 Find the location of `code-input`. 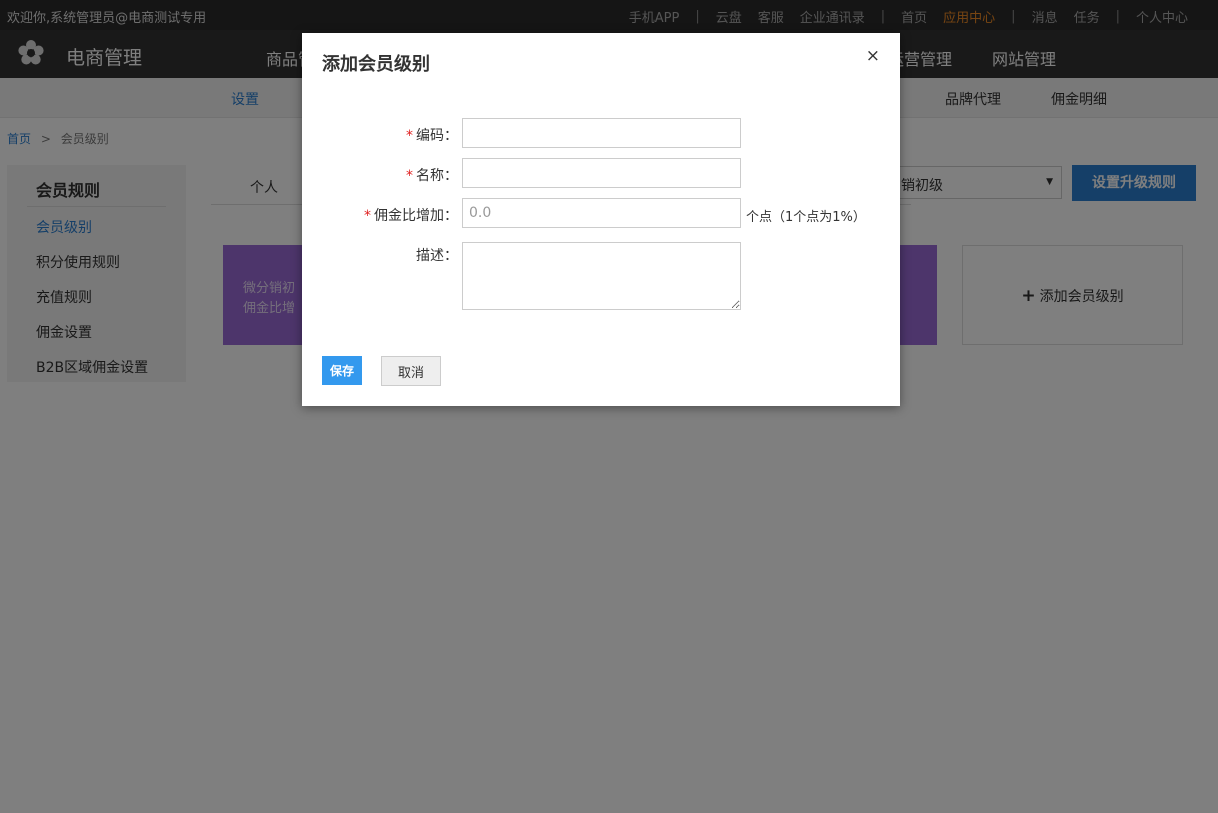

code-input is located at coordinates (601, 133).